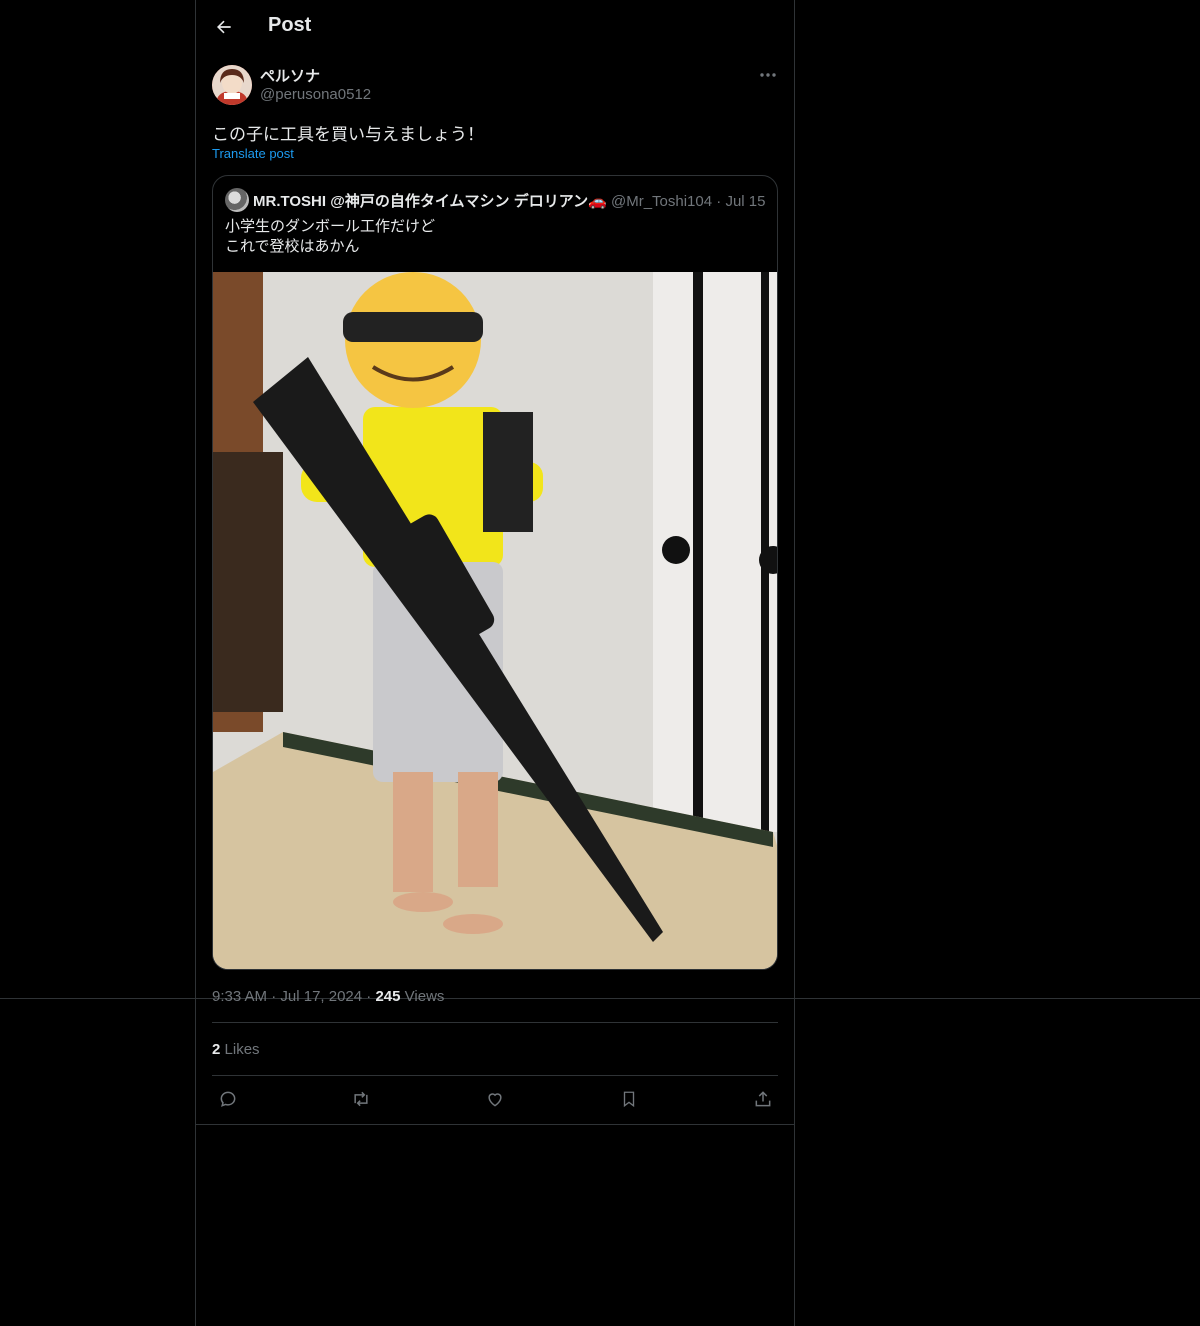  Describe the element at coordinates (424, 996) in the screenshot. I see `views-label: Views` at that location.